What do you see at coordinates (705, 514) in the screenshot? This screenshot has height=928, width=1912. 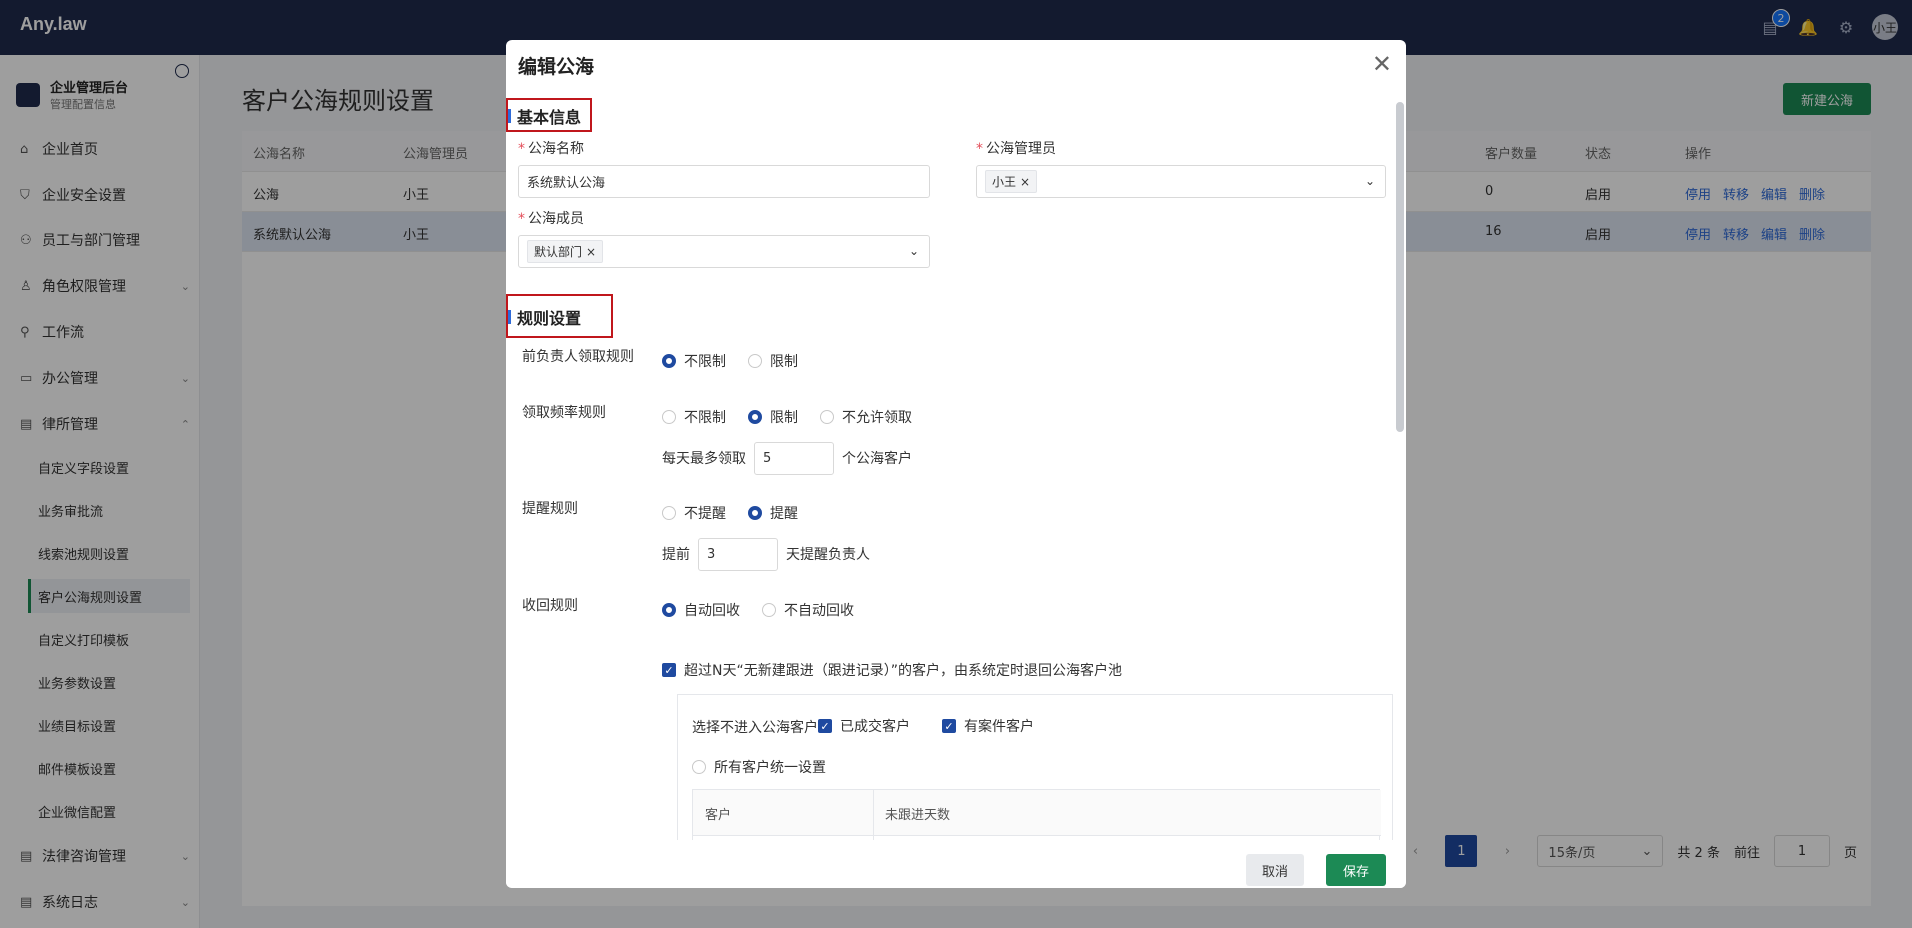 I see `radio-label: 不提醒` at bounding box center [705, 514].